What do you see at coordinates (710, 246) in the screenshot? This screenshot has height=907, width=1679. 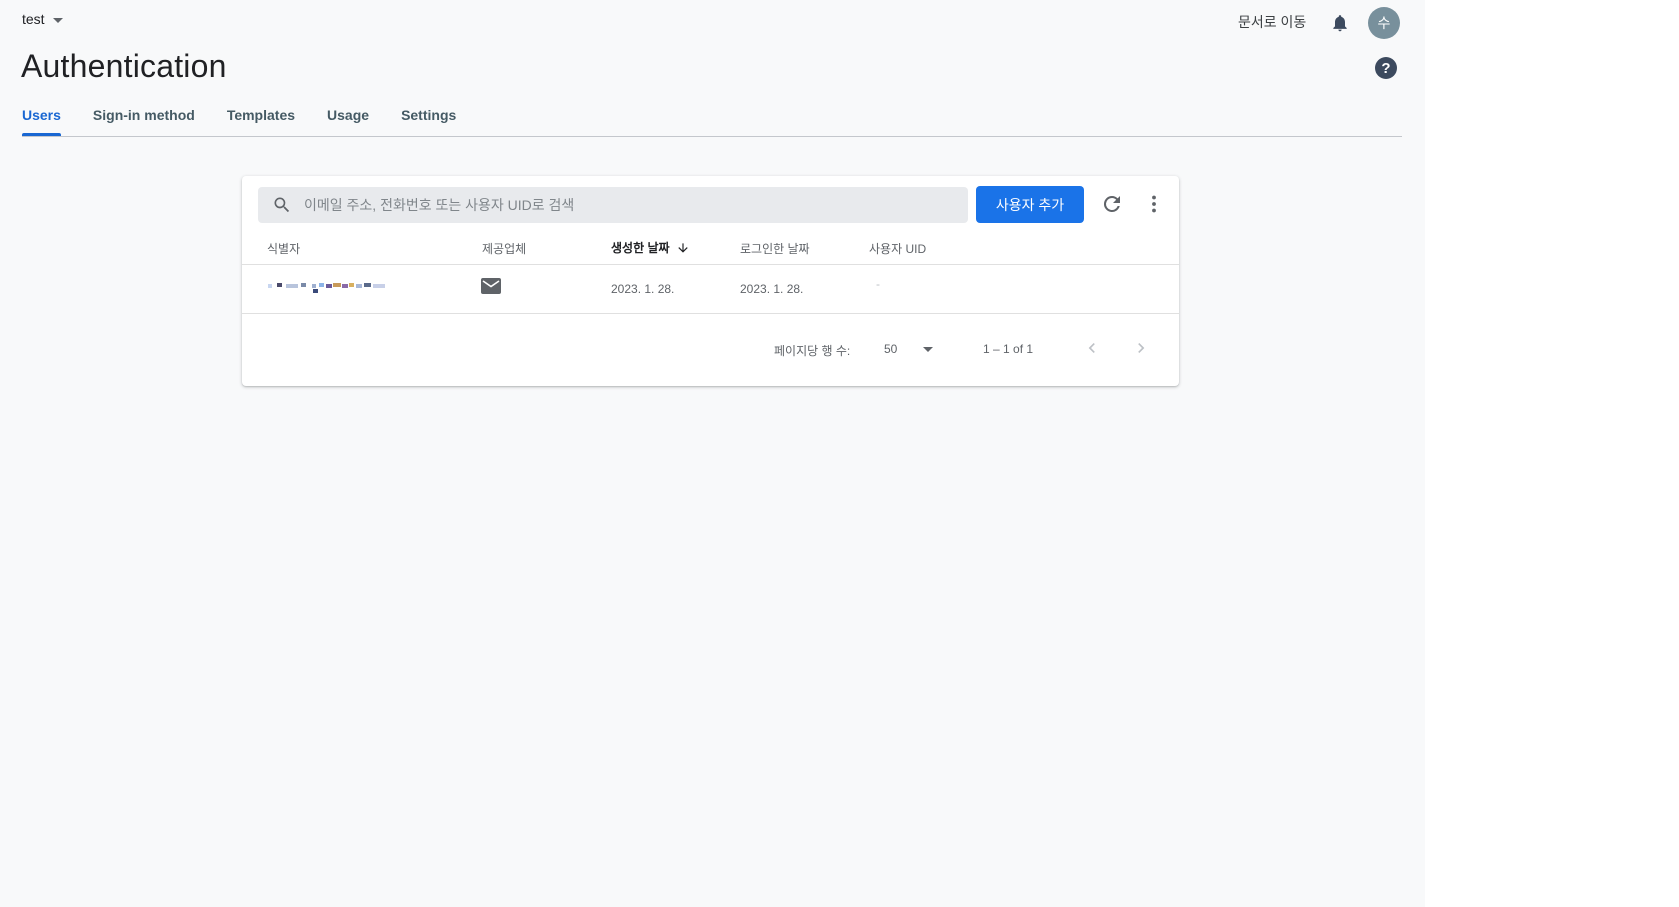 I see `table-header: 식별자 제공업체 생성한 날짜 로그인한 날짜 사용자 UID` at bounding box center [710, 246].